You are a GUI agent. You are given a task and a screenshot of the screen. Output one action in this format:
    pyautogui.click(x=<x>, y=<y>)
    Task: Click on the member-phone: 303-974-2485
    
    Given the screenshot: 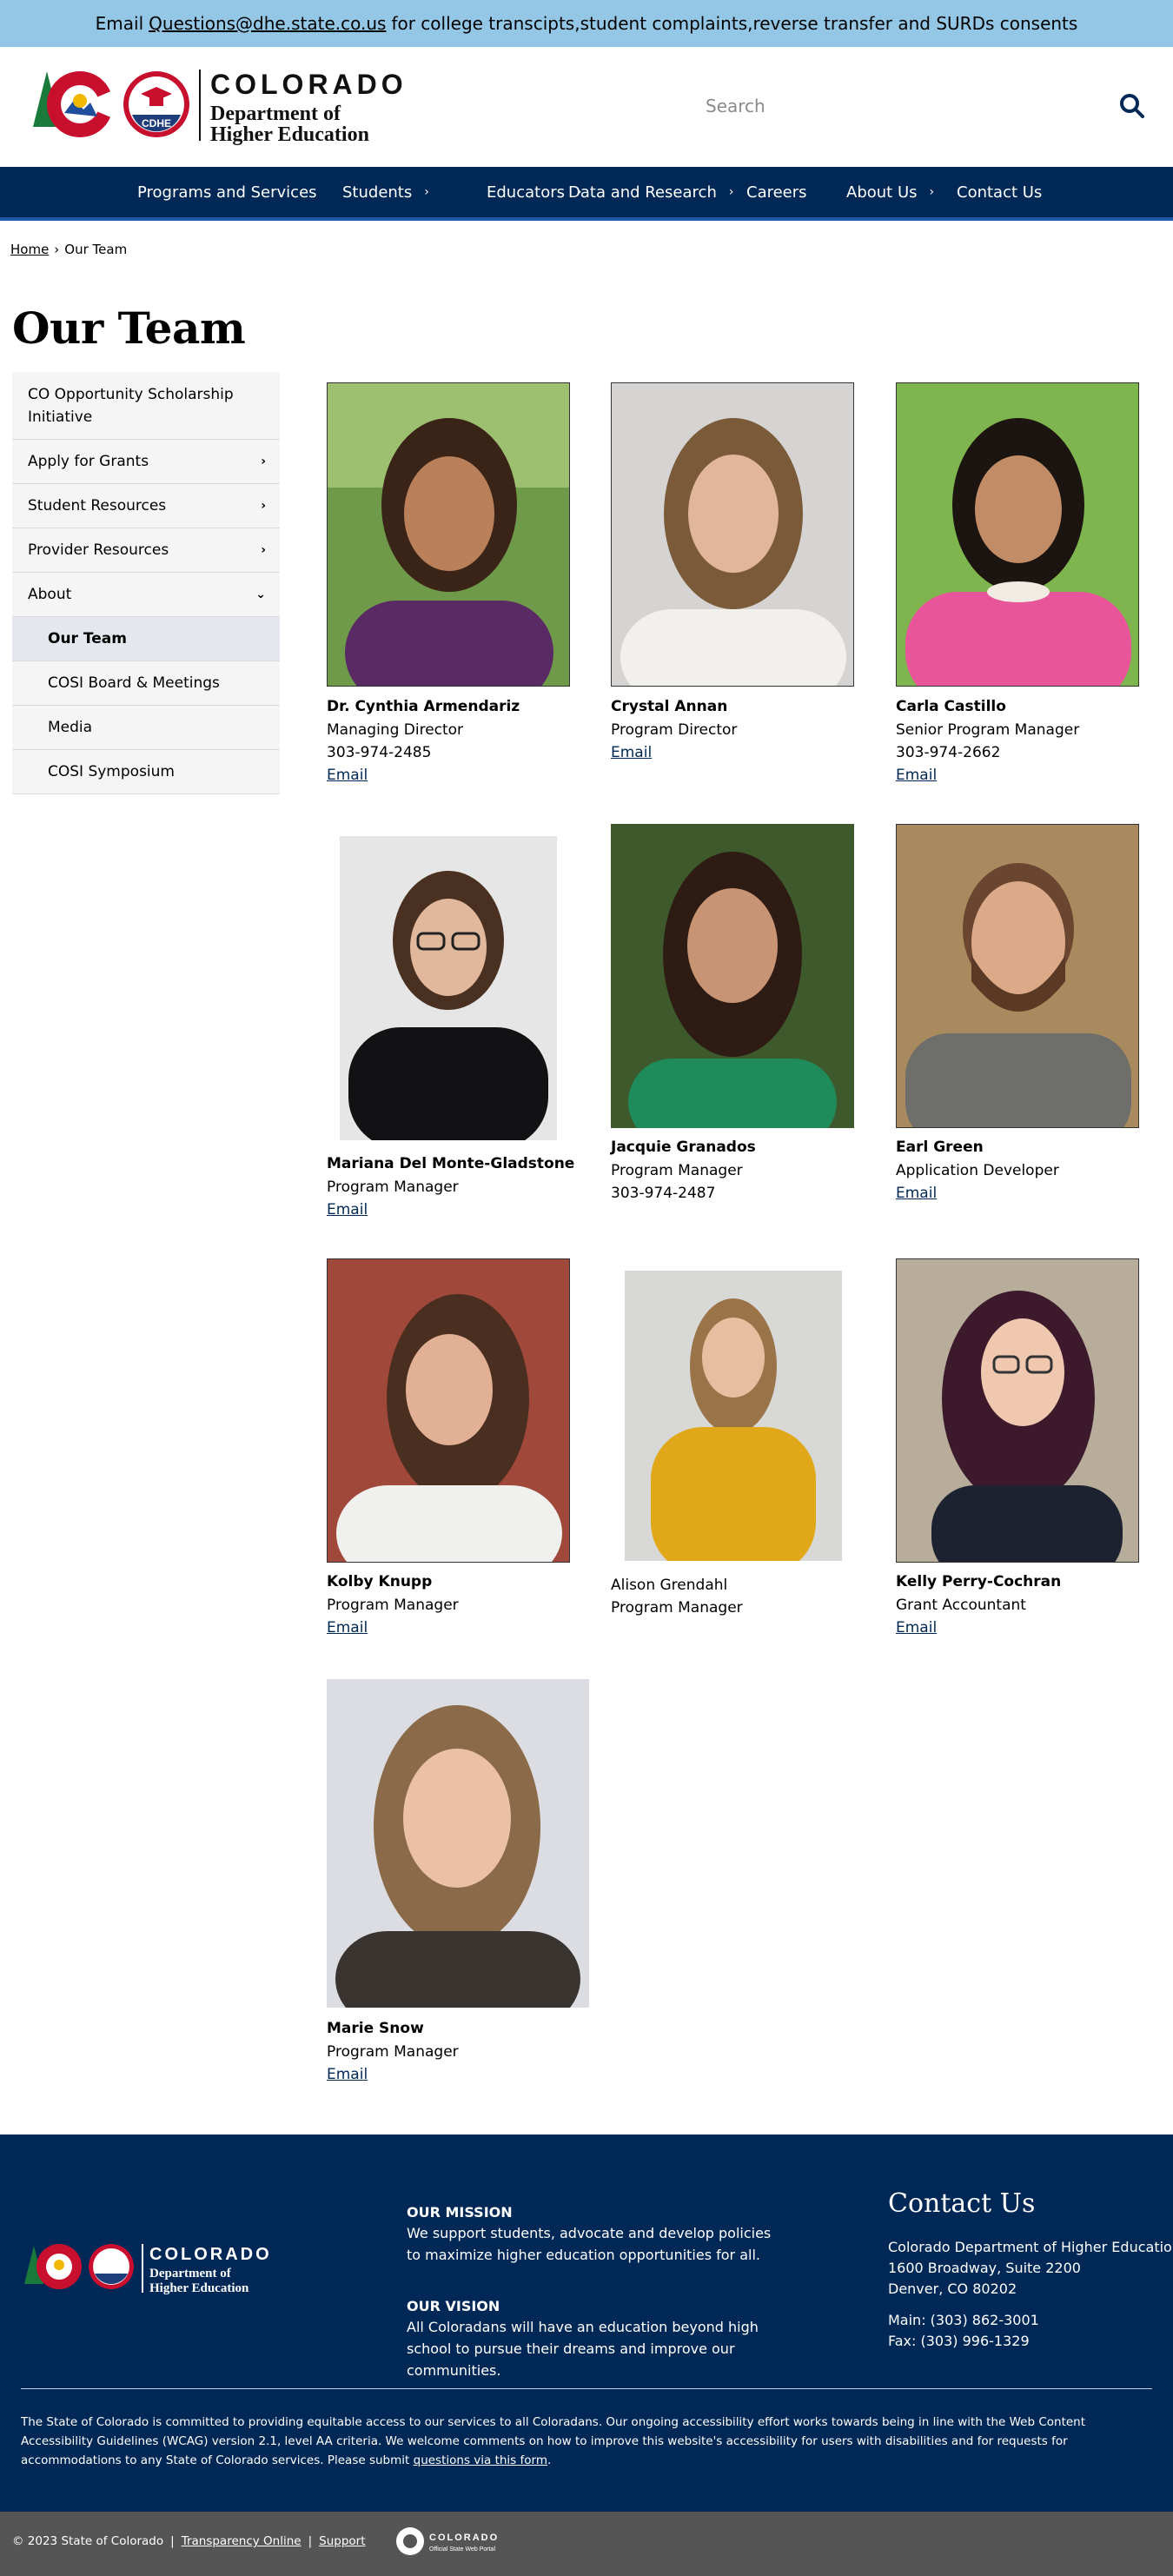 What is the action you would take?
    pyautogui.click(x=380, y=752)
    